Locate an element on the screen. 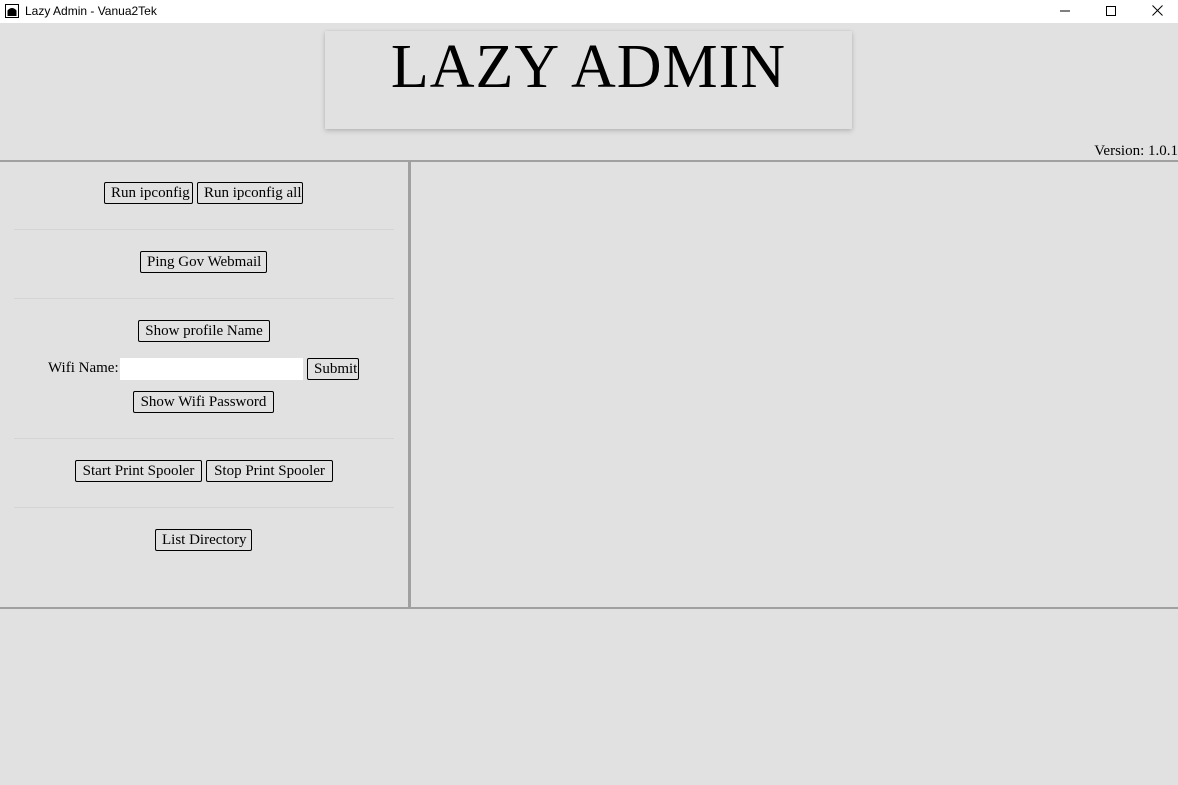 The image size is (1178, 785). run-ipconfig-all-button: Run ipconfig all is located at coordinates (250, 193).